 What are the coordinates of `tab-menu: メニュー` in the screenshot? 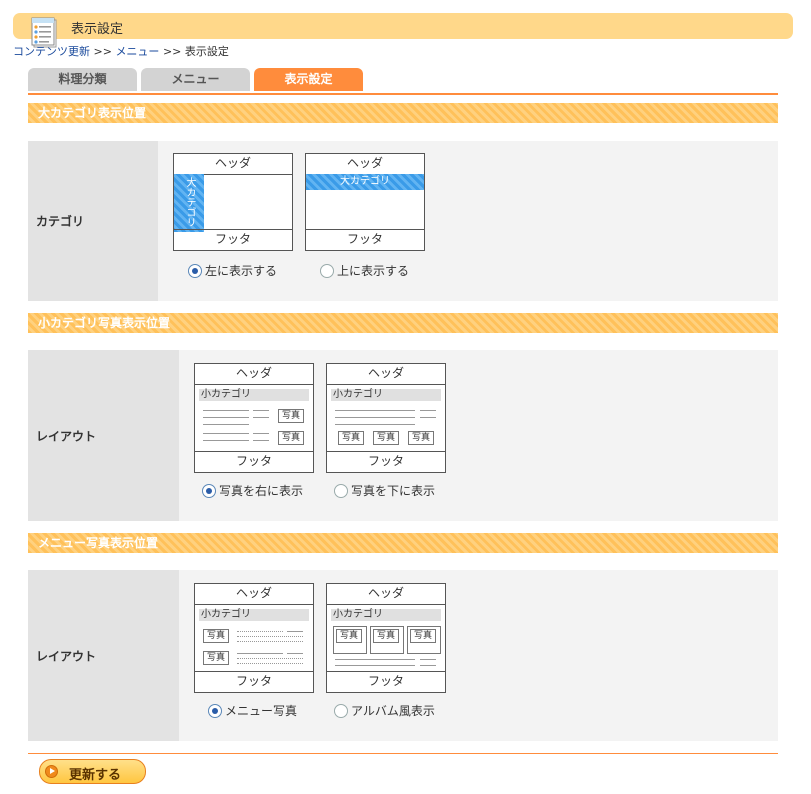 It's located at (195, 79).